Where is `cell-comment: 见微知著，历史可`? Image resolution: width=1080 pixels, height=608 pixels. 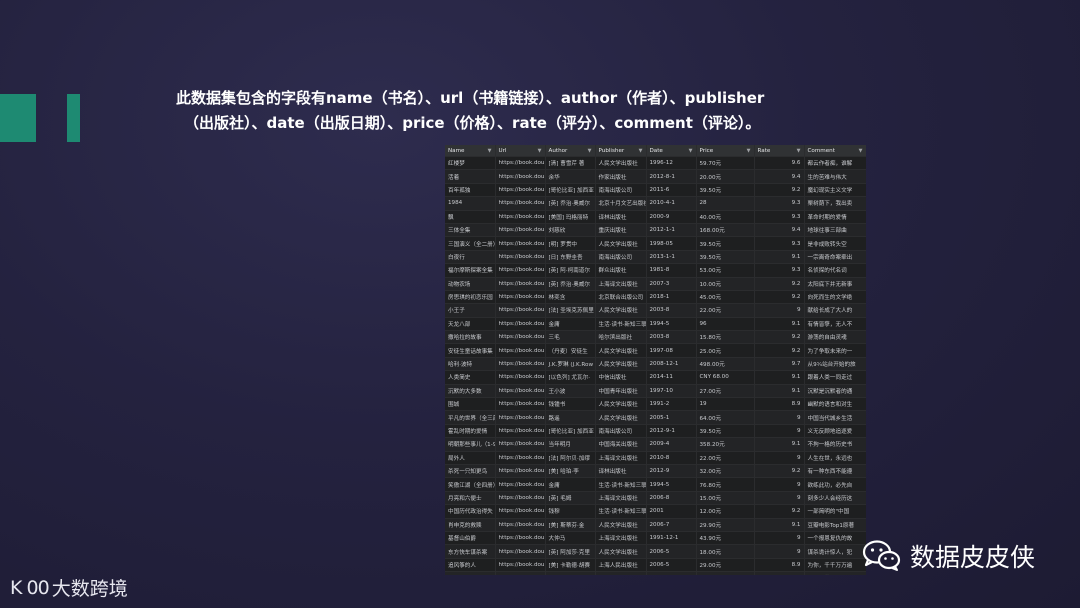
cell-comment: 见微知著，历史可 is located at coordinates (835, 573).